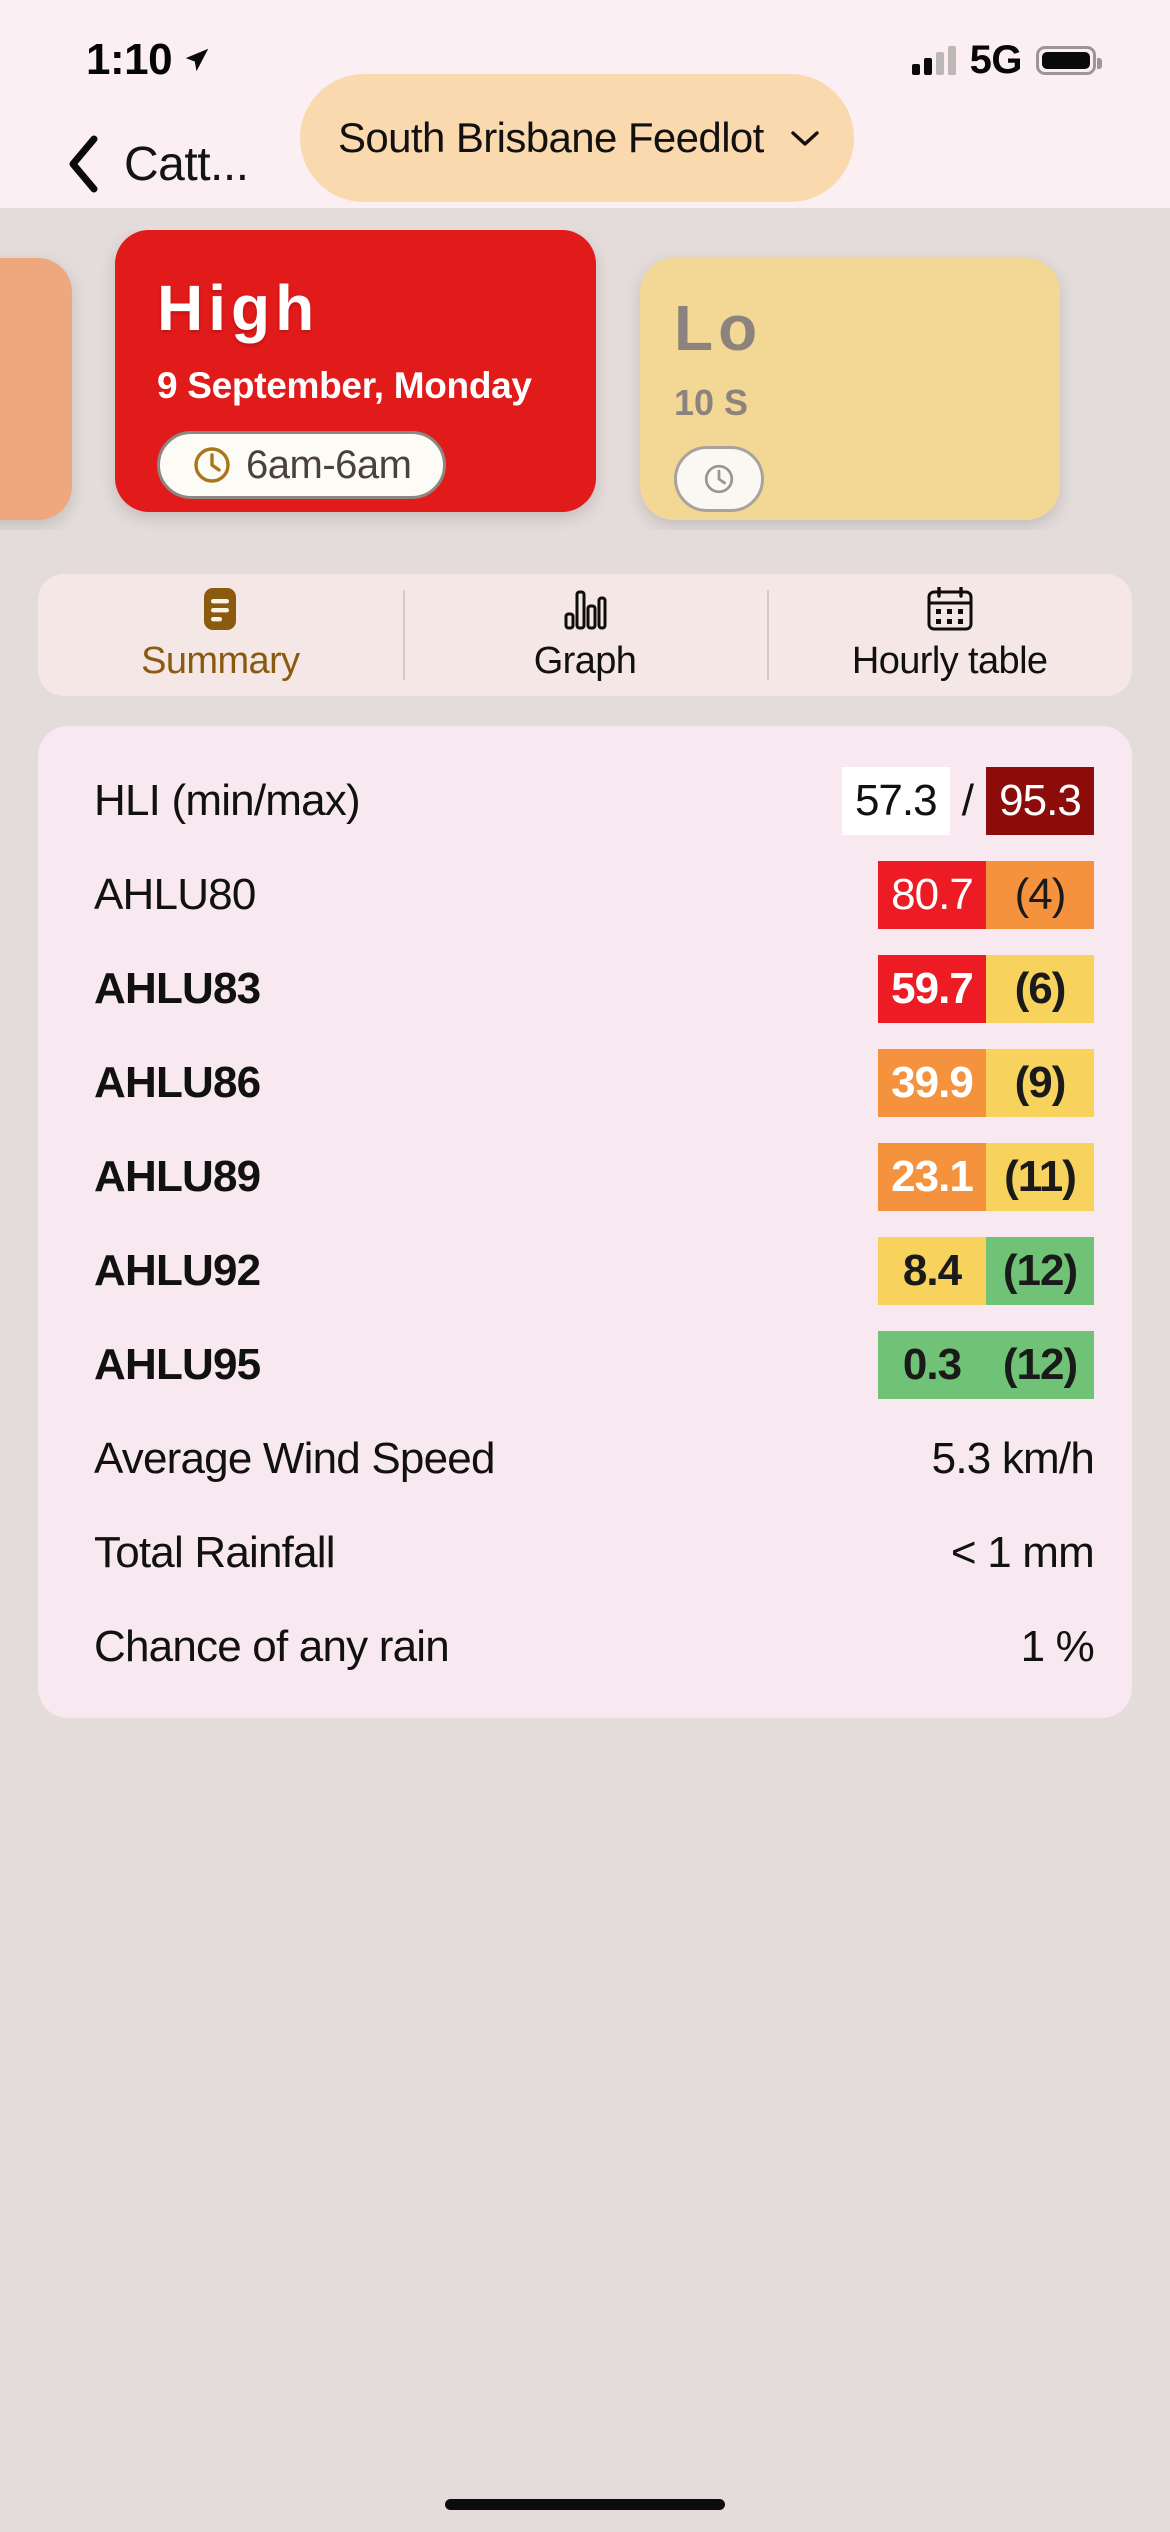 Image resolution: width=1170 pixels, height=2532 pixels. I want to click on summary-row: AHLU92 8.4 (12), so click(594, 1271).